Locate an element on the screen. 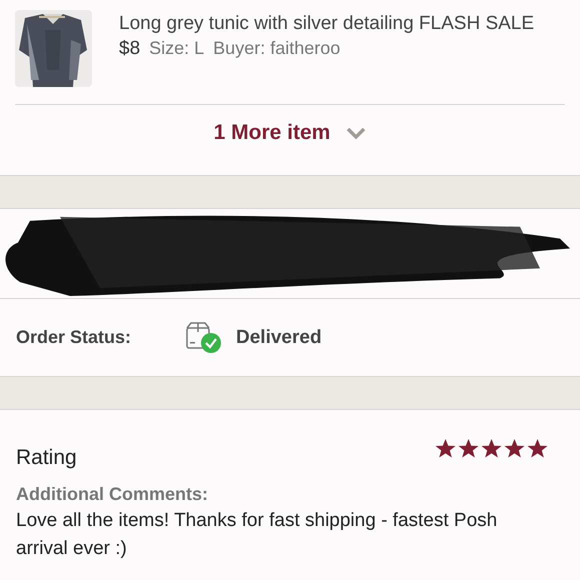 The image size is (580, 580). comment-text: Love all the items! Thanks for fast shipping - fastest Posh arrival ever :) is located at coordinates (257, 535).